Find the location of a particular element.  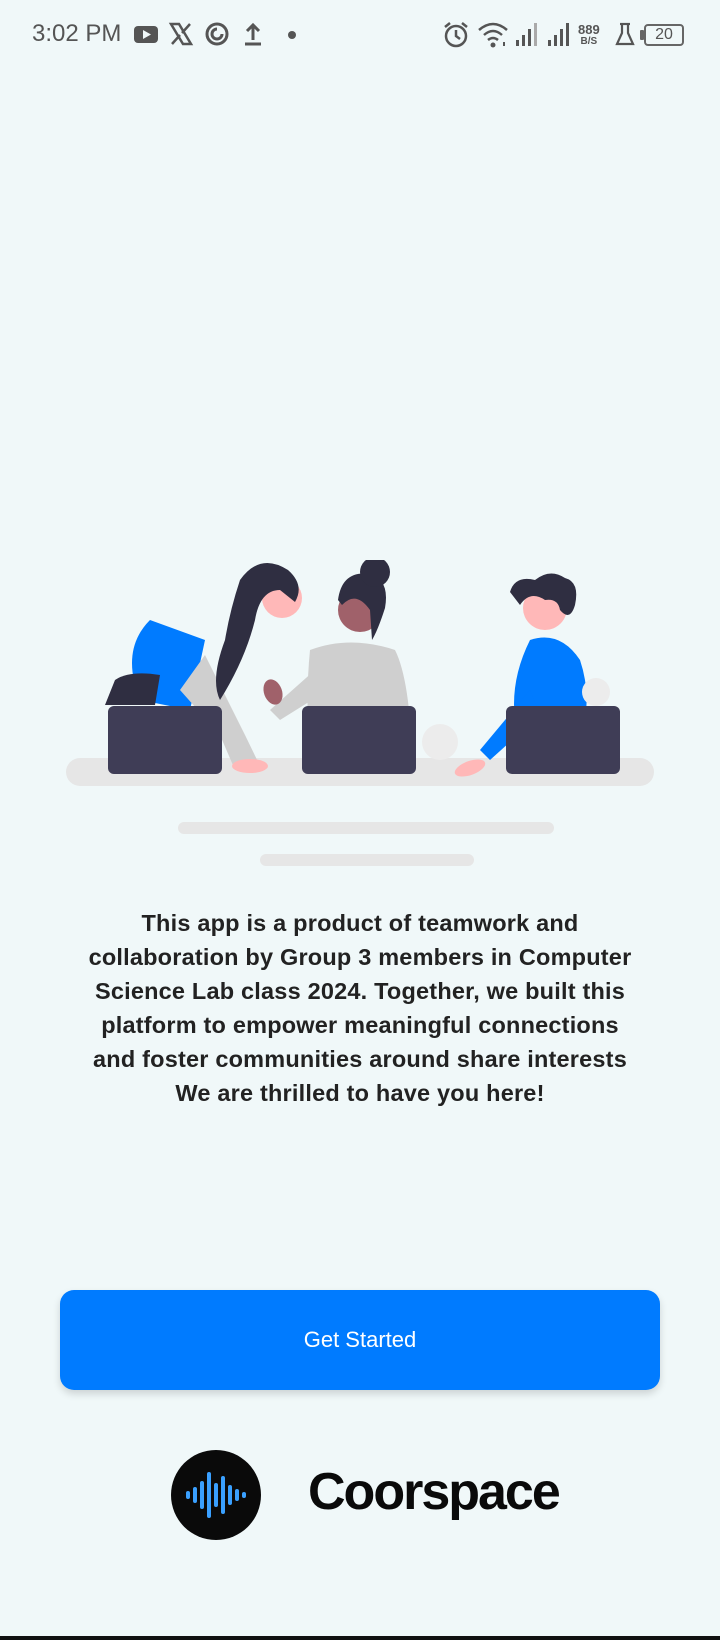

net-speed-unit: B/S is located at coordinates (589, 41).